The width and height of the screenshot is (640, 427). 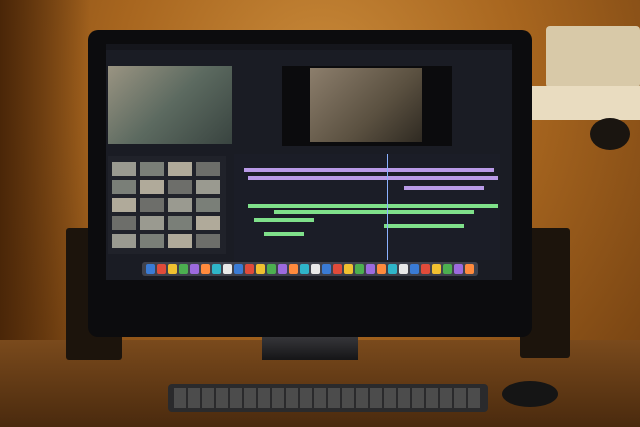 I want to click on keyboard-keys, so click(x=328, y=398).